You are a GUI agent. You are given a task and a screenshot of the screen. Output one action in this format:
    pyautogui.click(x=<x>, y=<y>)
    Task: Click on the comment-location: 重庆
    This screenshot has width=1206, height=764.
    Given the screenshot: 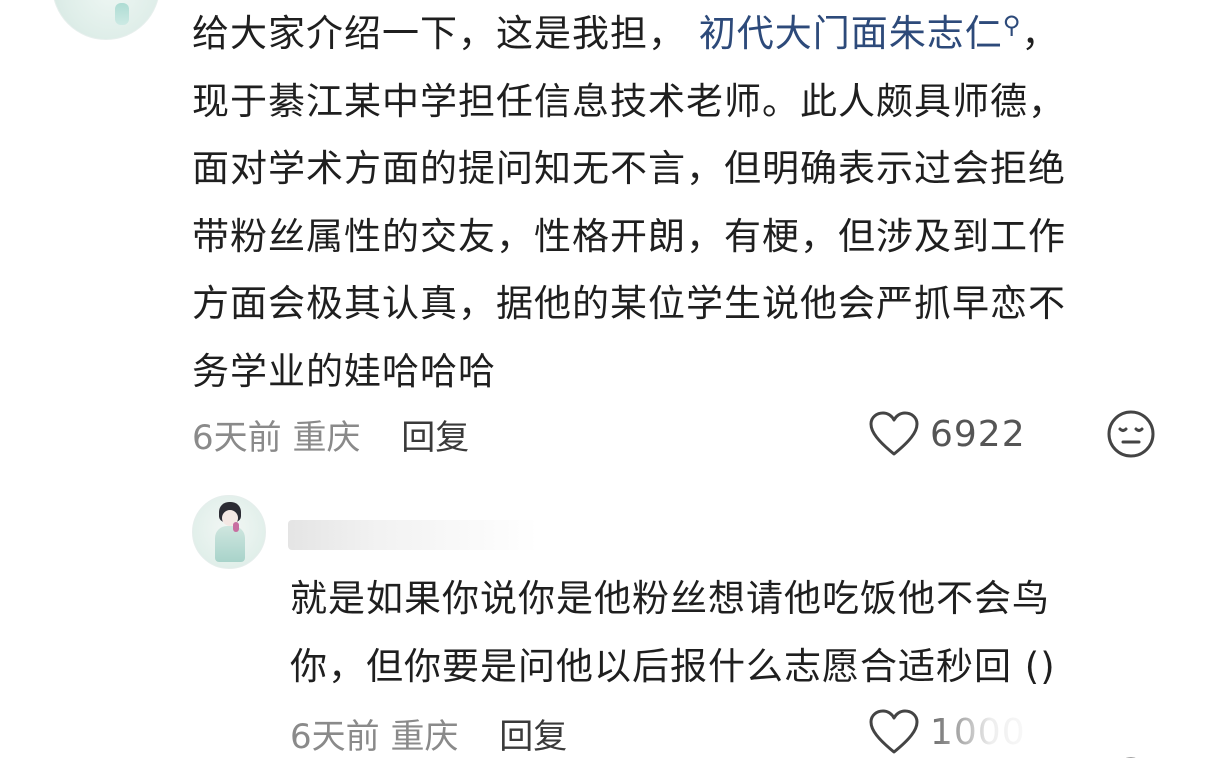 What is the action you would take?
    pyautogui.click(x=326, y=438)
    